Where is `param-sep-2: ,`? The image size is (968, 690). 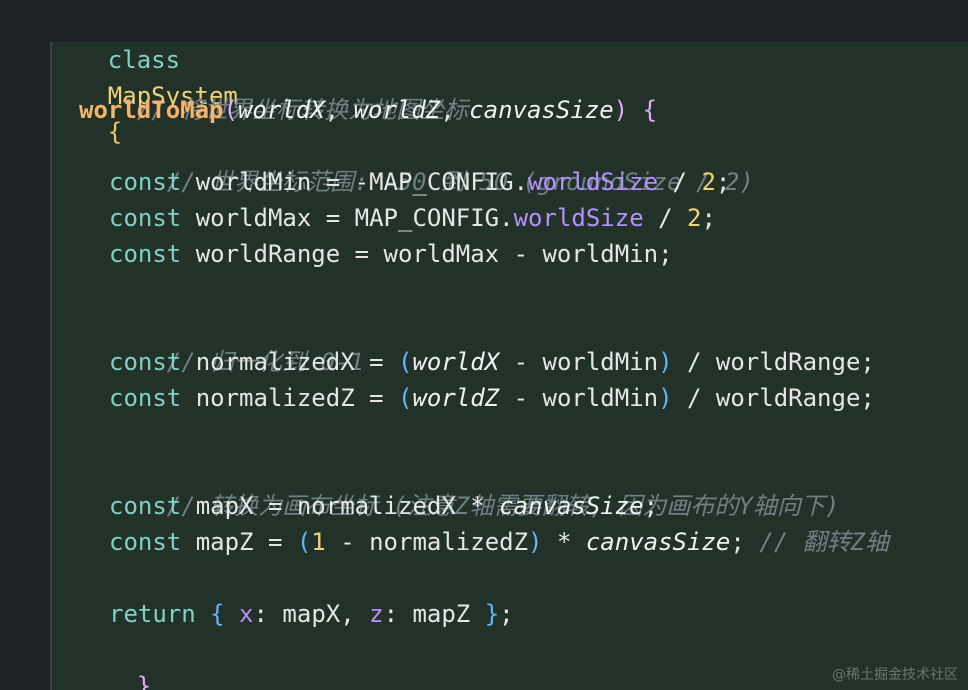
param-sep-2: , is located at coordinates (455, 110).